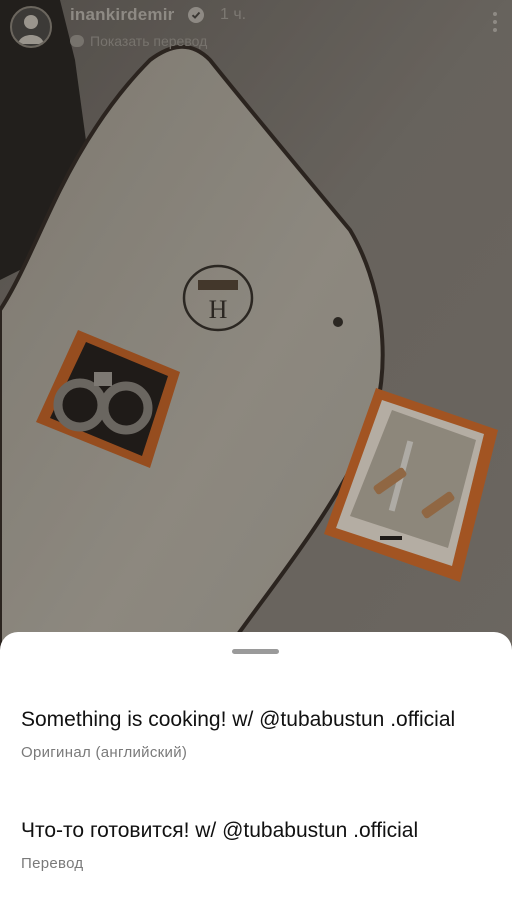  What do you see at coordinates (196, 15) in the screenshot?
I see `verified-badge-icon` at bounding box center [196, 15].